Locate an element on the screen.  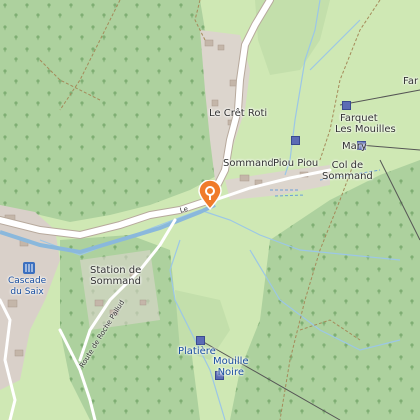
map-pin-icon is located at coordinates (210, 195).